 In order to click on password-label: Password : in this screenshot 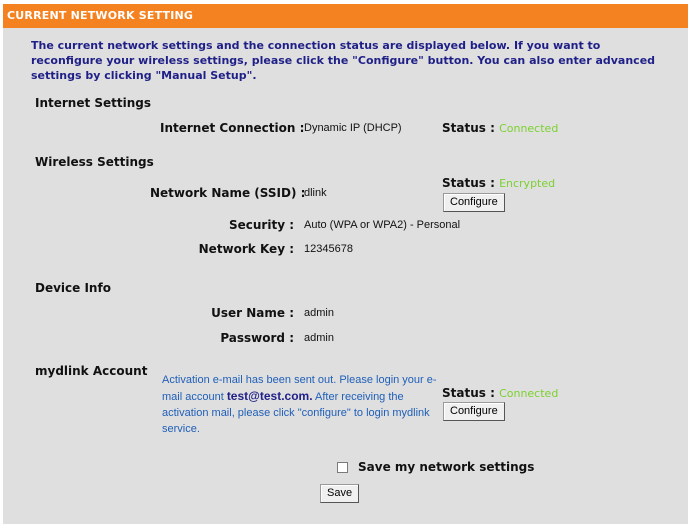, I will do `click(257, 338)`.